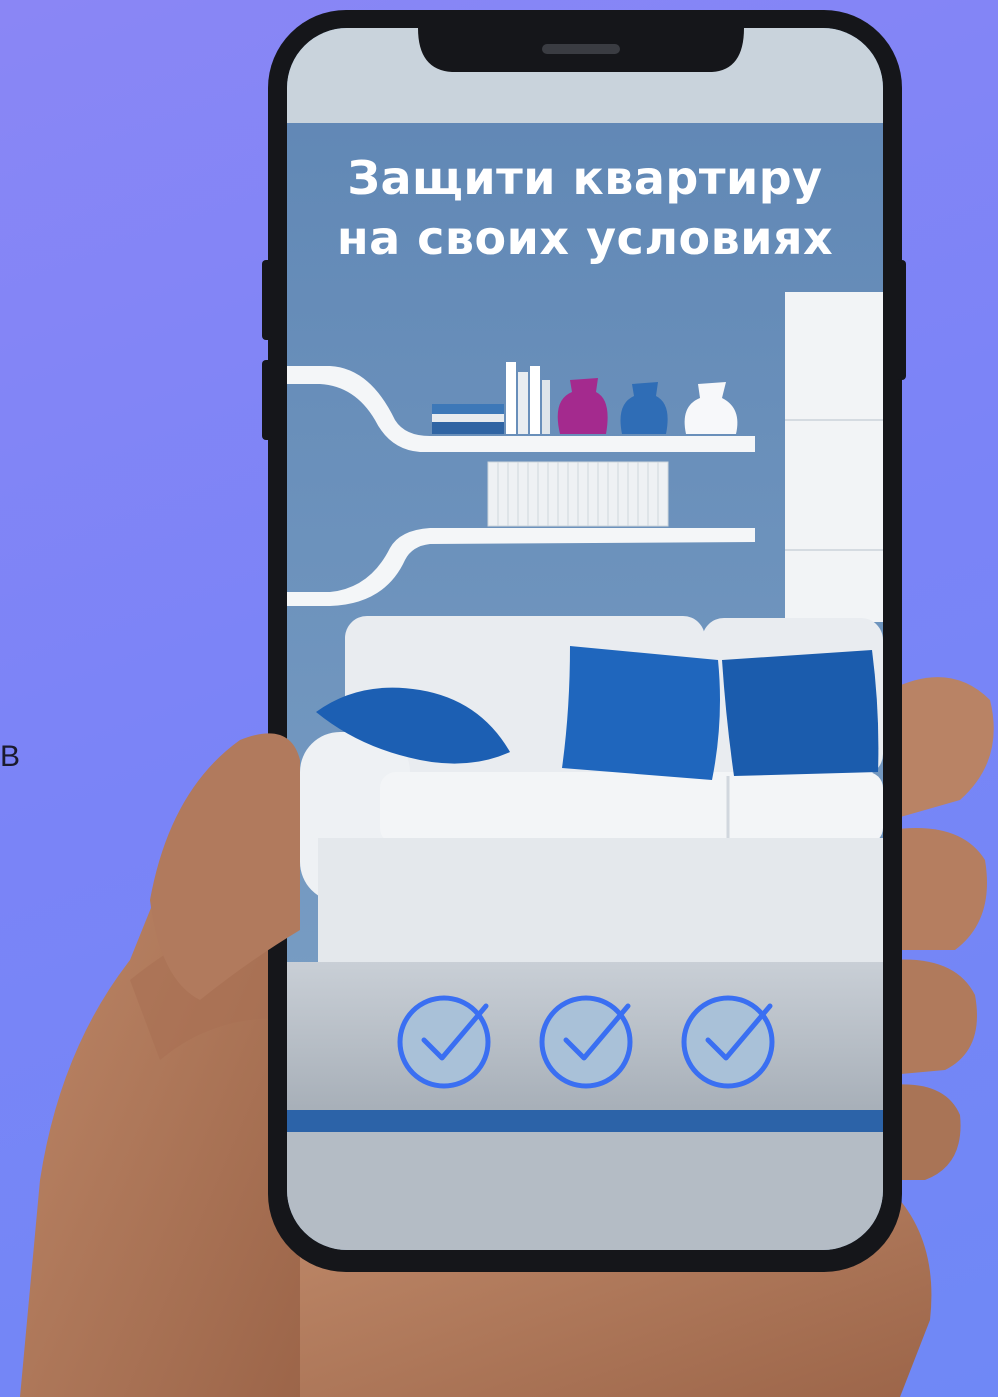 The image size is (998, 1397). I want to click on headline-line-1: Защити квартиру, so click(585, 178).